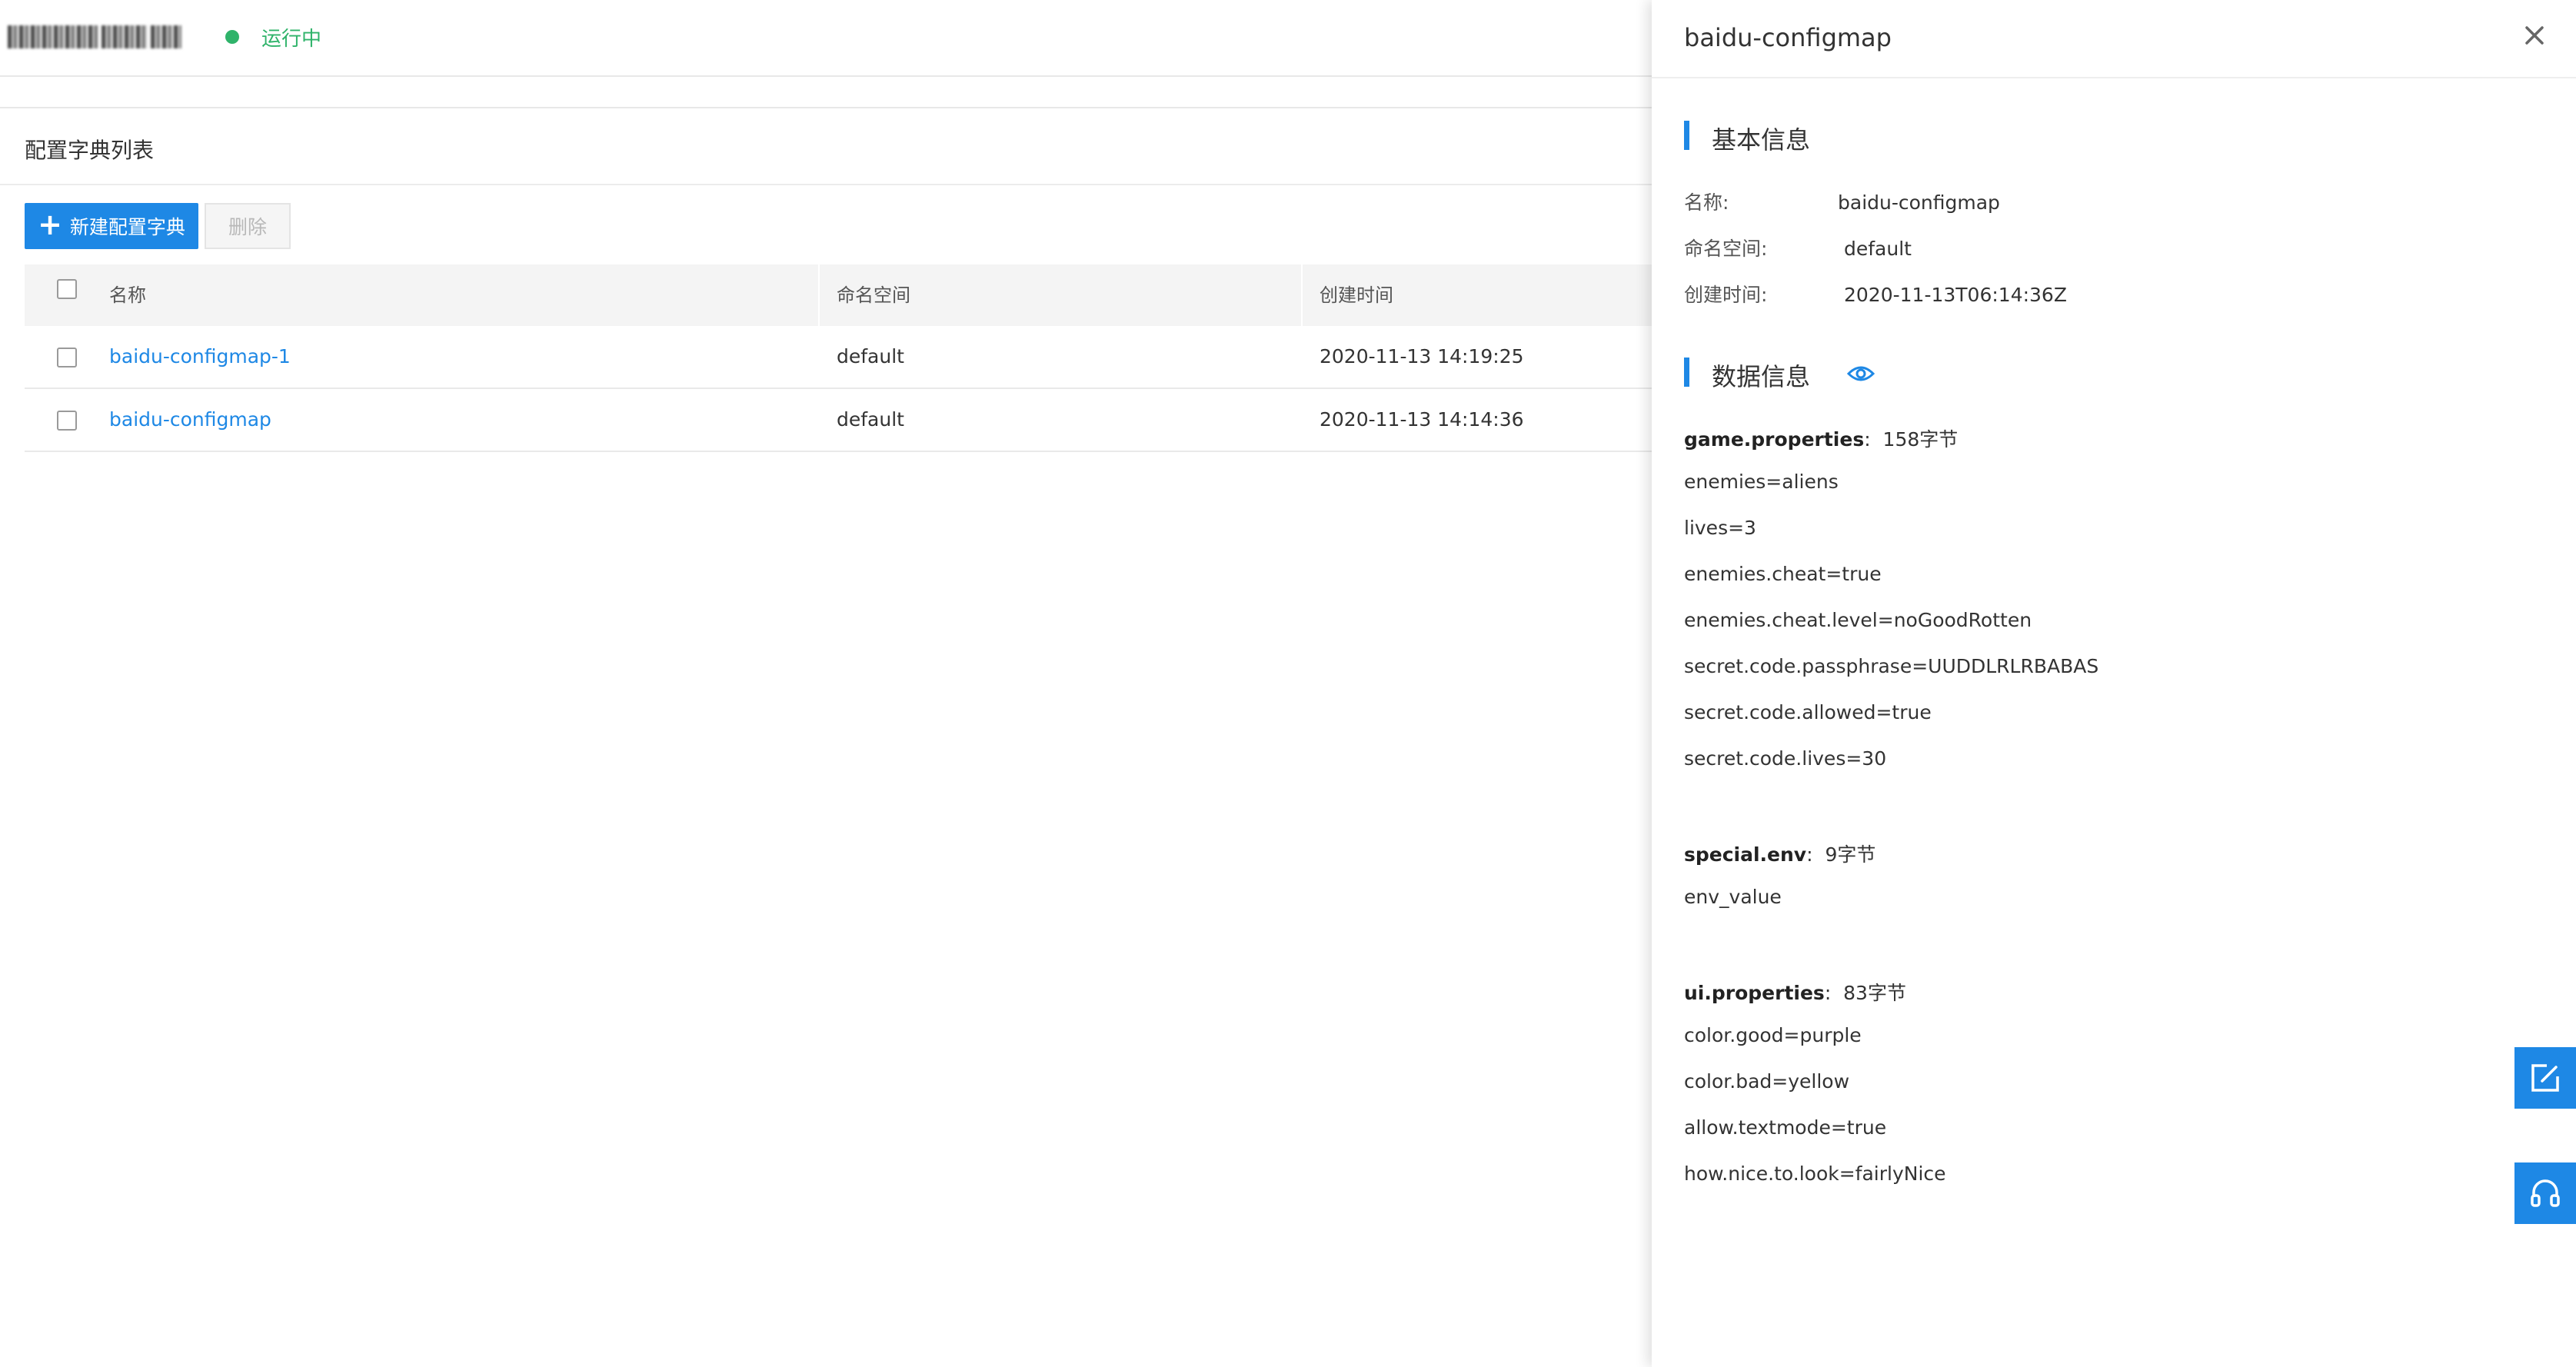 The width and height of the screenshot is (2576, 1367). Describe the element at coordinates (127, 227) in the screenshot. I see `new-configmap-label: 新建配置字典` at that location.